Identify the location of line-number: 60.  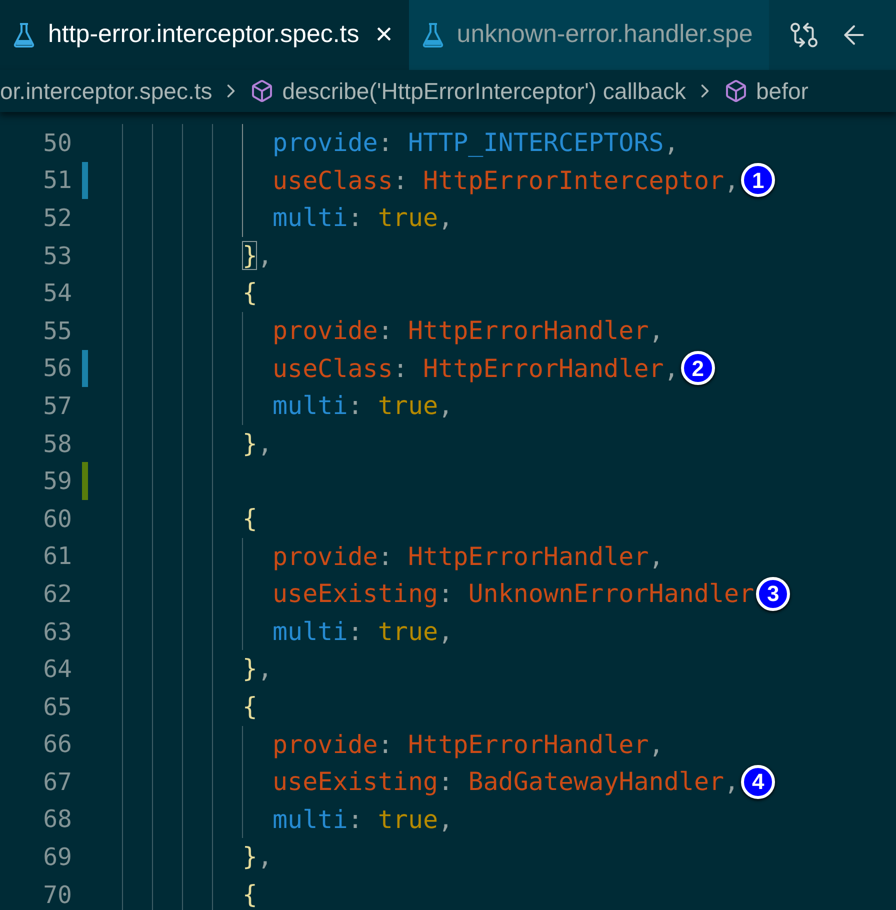
(57, 519).